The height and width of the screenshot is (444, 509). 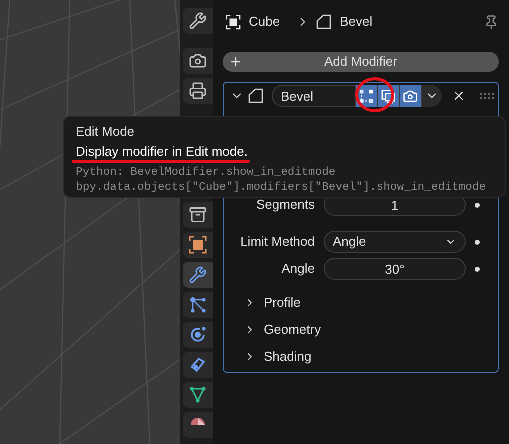 What do you see at coordinates (491, 22) in the screenshot?
I see `pin-icon` at bounding box center [491, 22].